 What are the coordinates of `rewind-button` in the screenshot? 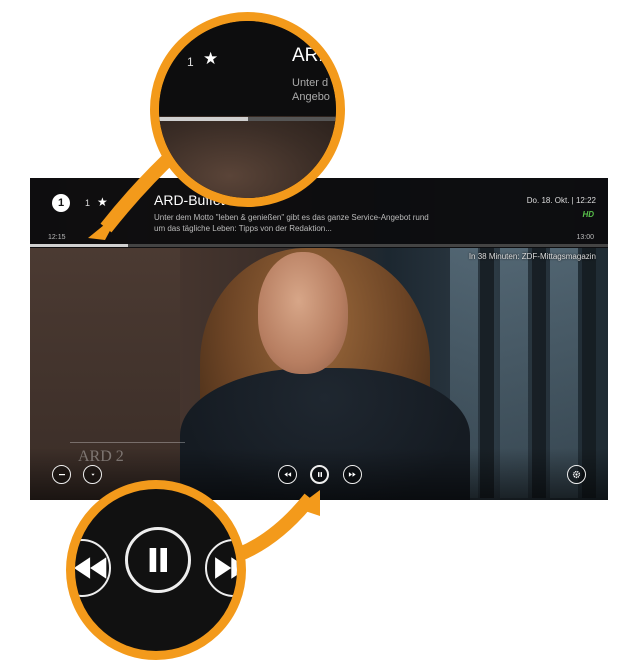 It's located at (287, 474).